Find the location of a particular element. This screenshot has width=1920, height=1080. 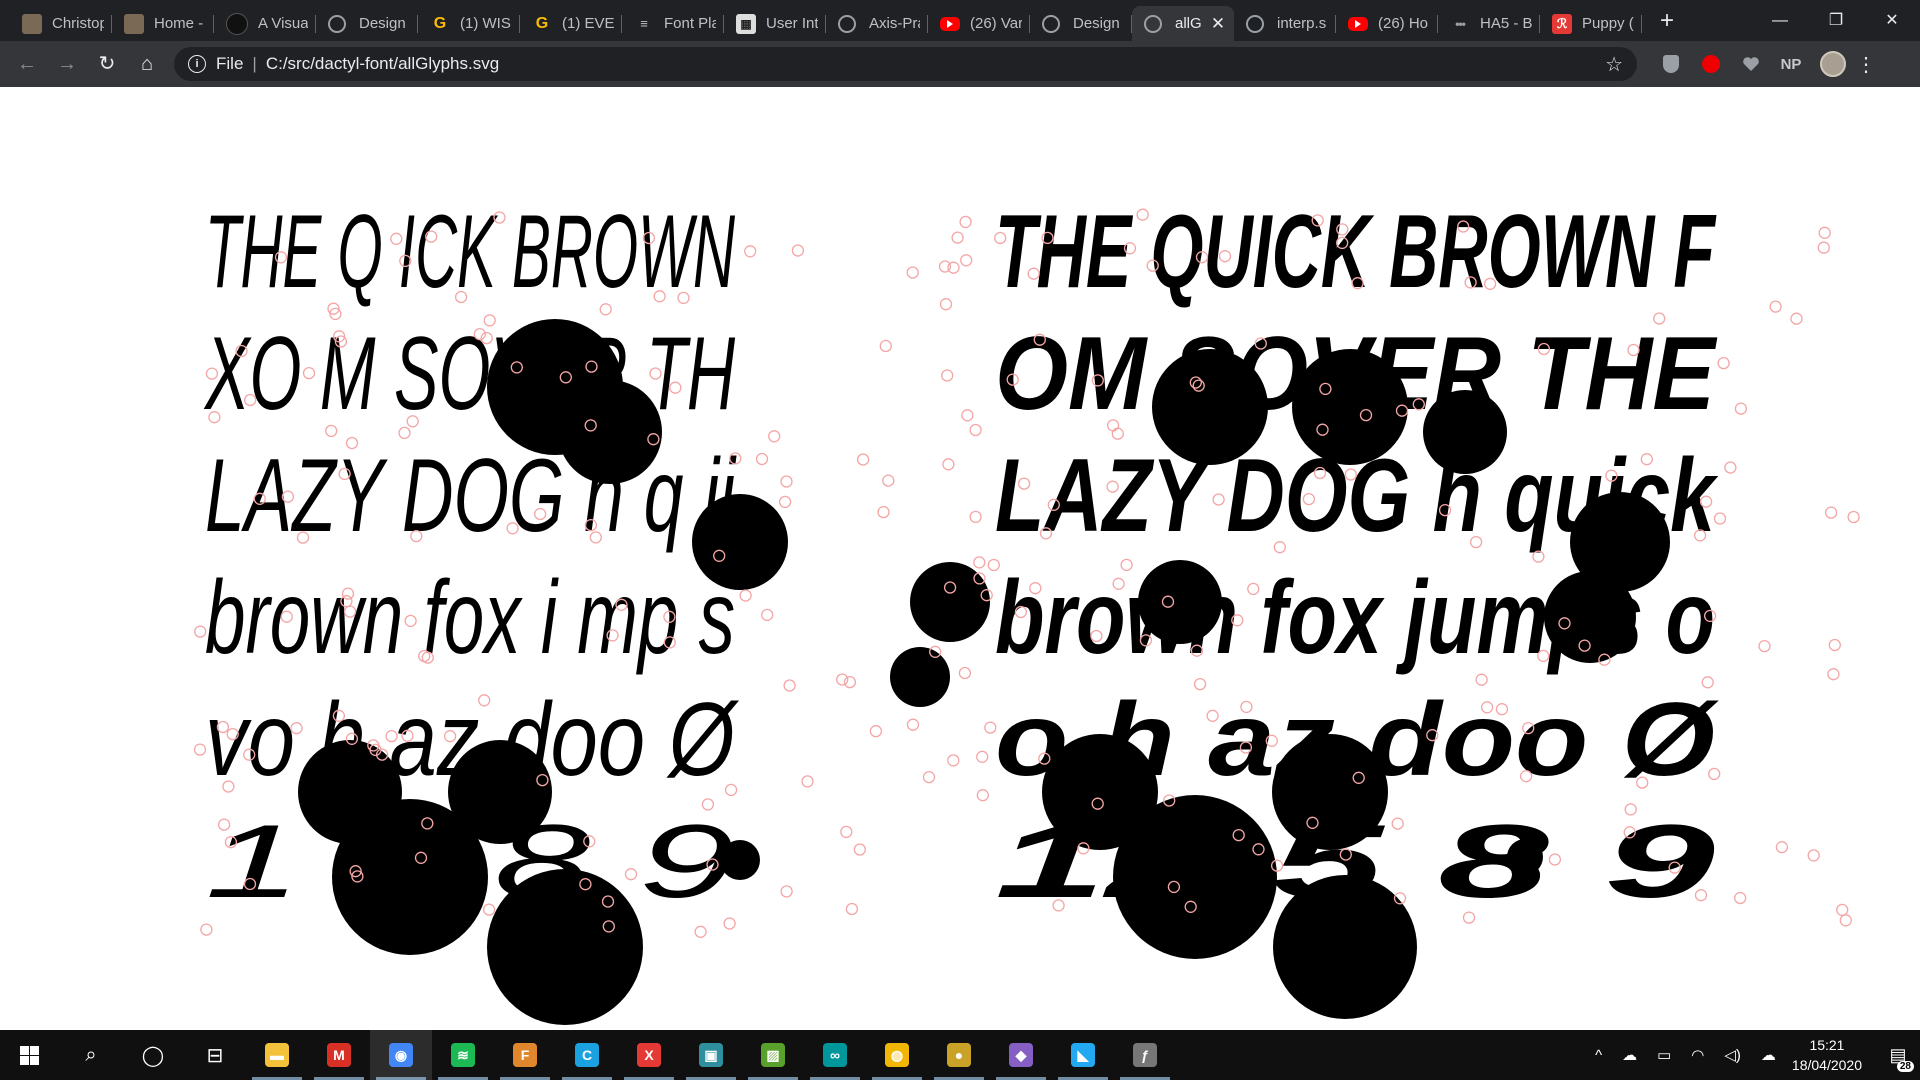

puzzle-extension-icon is located at coordinates (1751, 64).